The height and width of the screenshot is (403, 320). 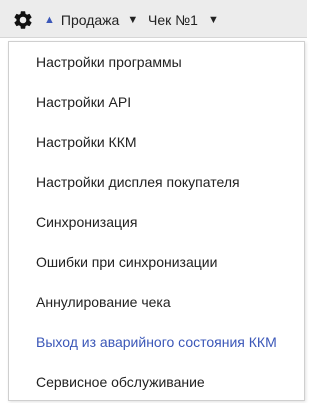 I want to click on top-toolbar: ▲ Продажа ▼ Чек №1 ▼, so click(x=153, y=19).